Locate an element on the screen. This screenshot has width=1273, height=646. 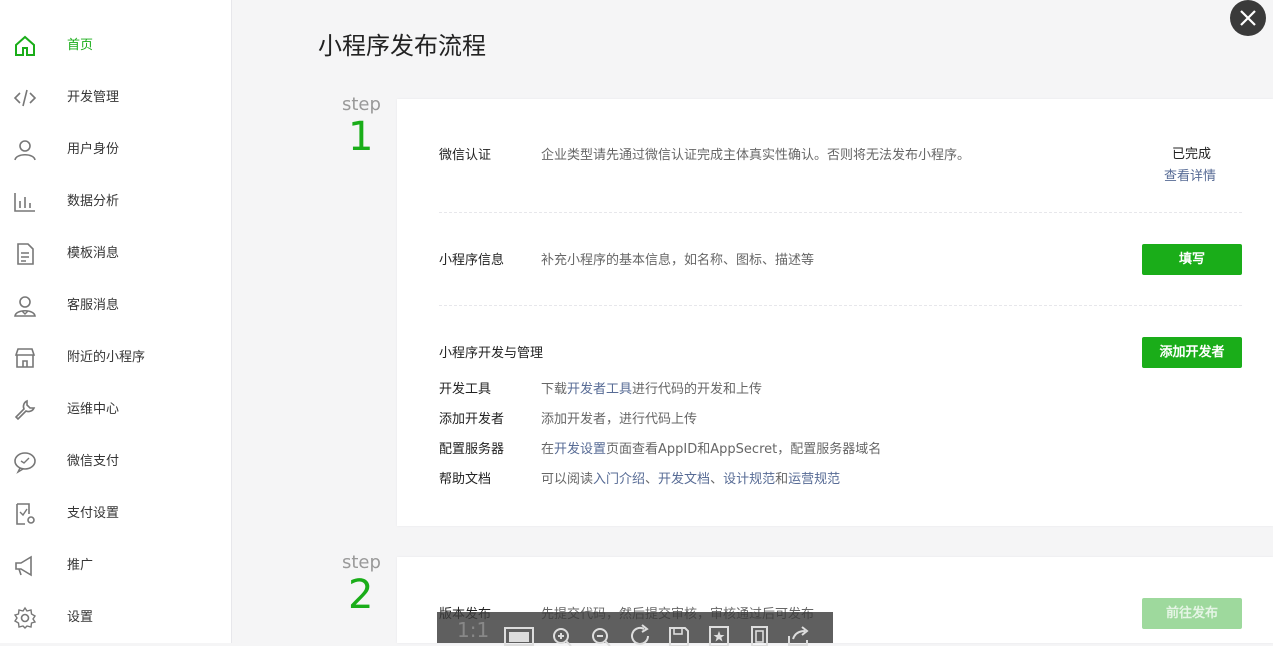
add-dev-label: 添加开发者 is located at coordinates (472, 419).